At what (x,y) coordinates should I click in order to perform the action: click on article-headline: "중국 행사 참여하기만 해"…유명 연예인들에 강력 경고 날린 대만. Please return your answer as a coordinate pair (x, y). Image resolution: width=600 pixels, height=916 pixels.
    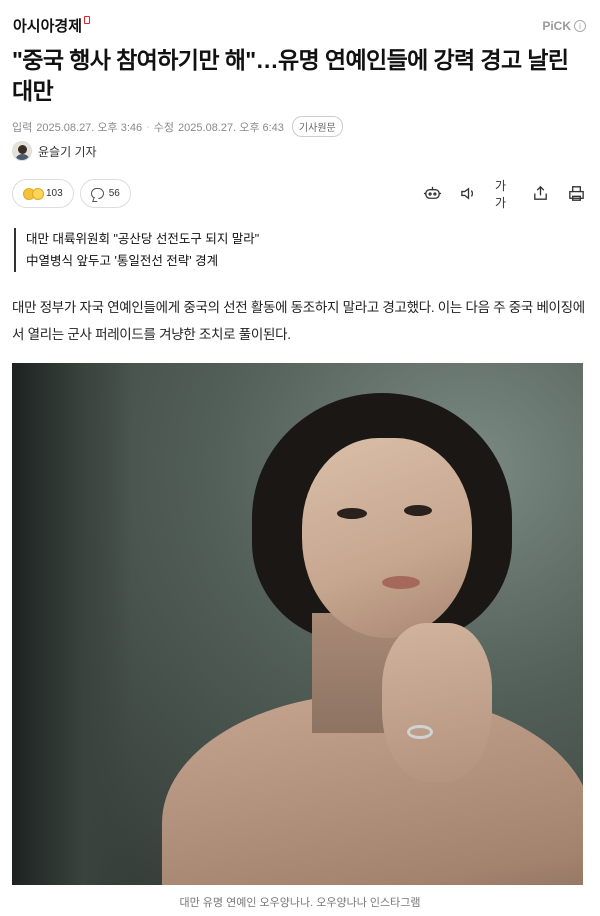
    Looking at the image, I should click on (290, 75).